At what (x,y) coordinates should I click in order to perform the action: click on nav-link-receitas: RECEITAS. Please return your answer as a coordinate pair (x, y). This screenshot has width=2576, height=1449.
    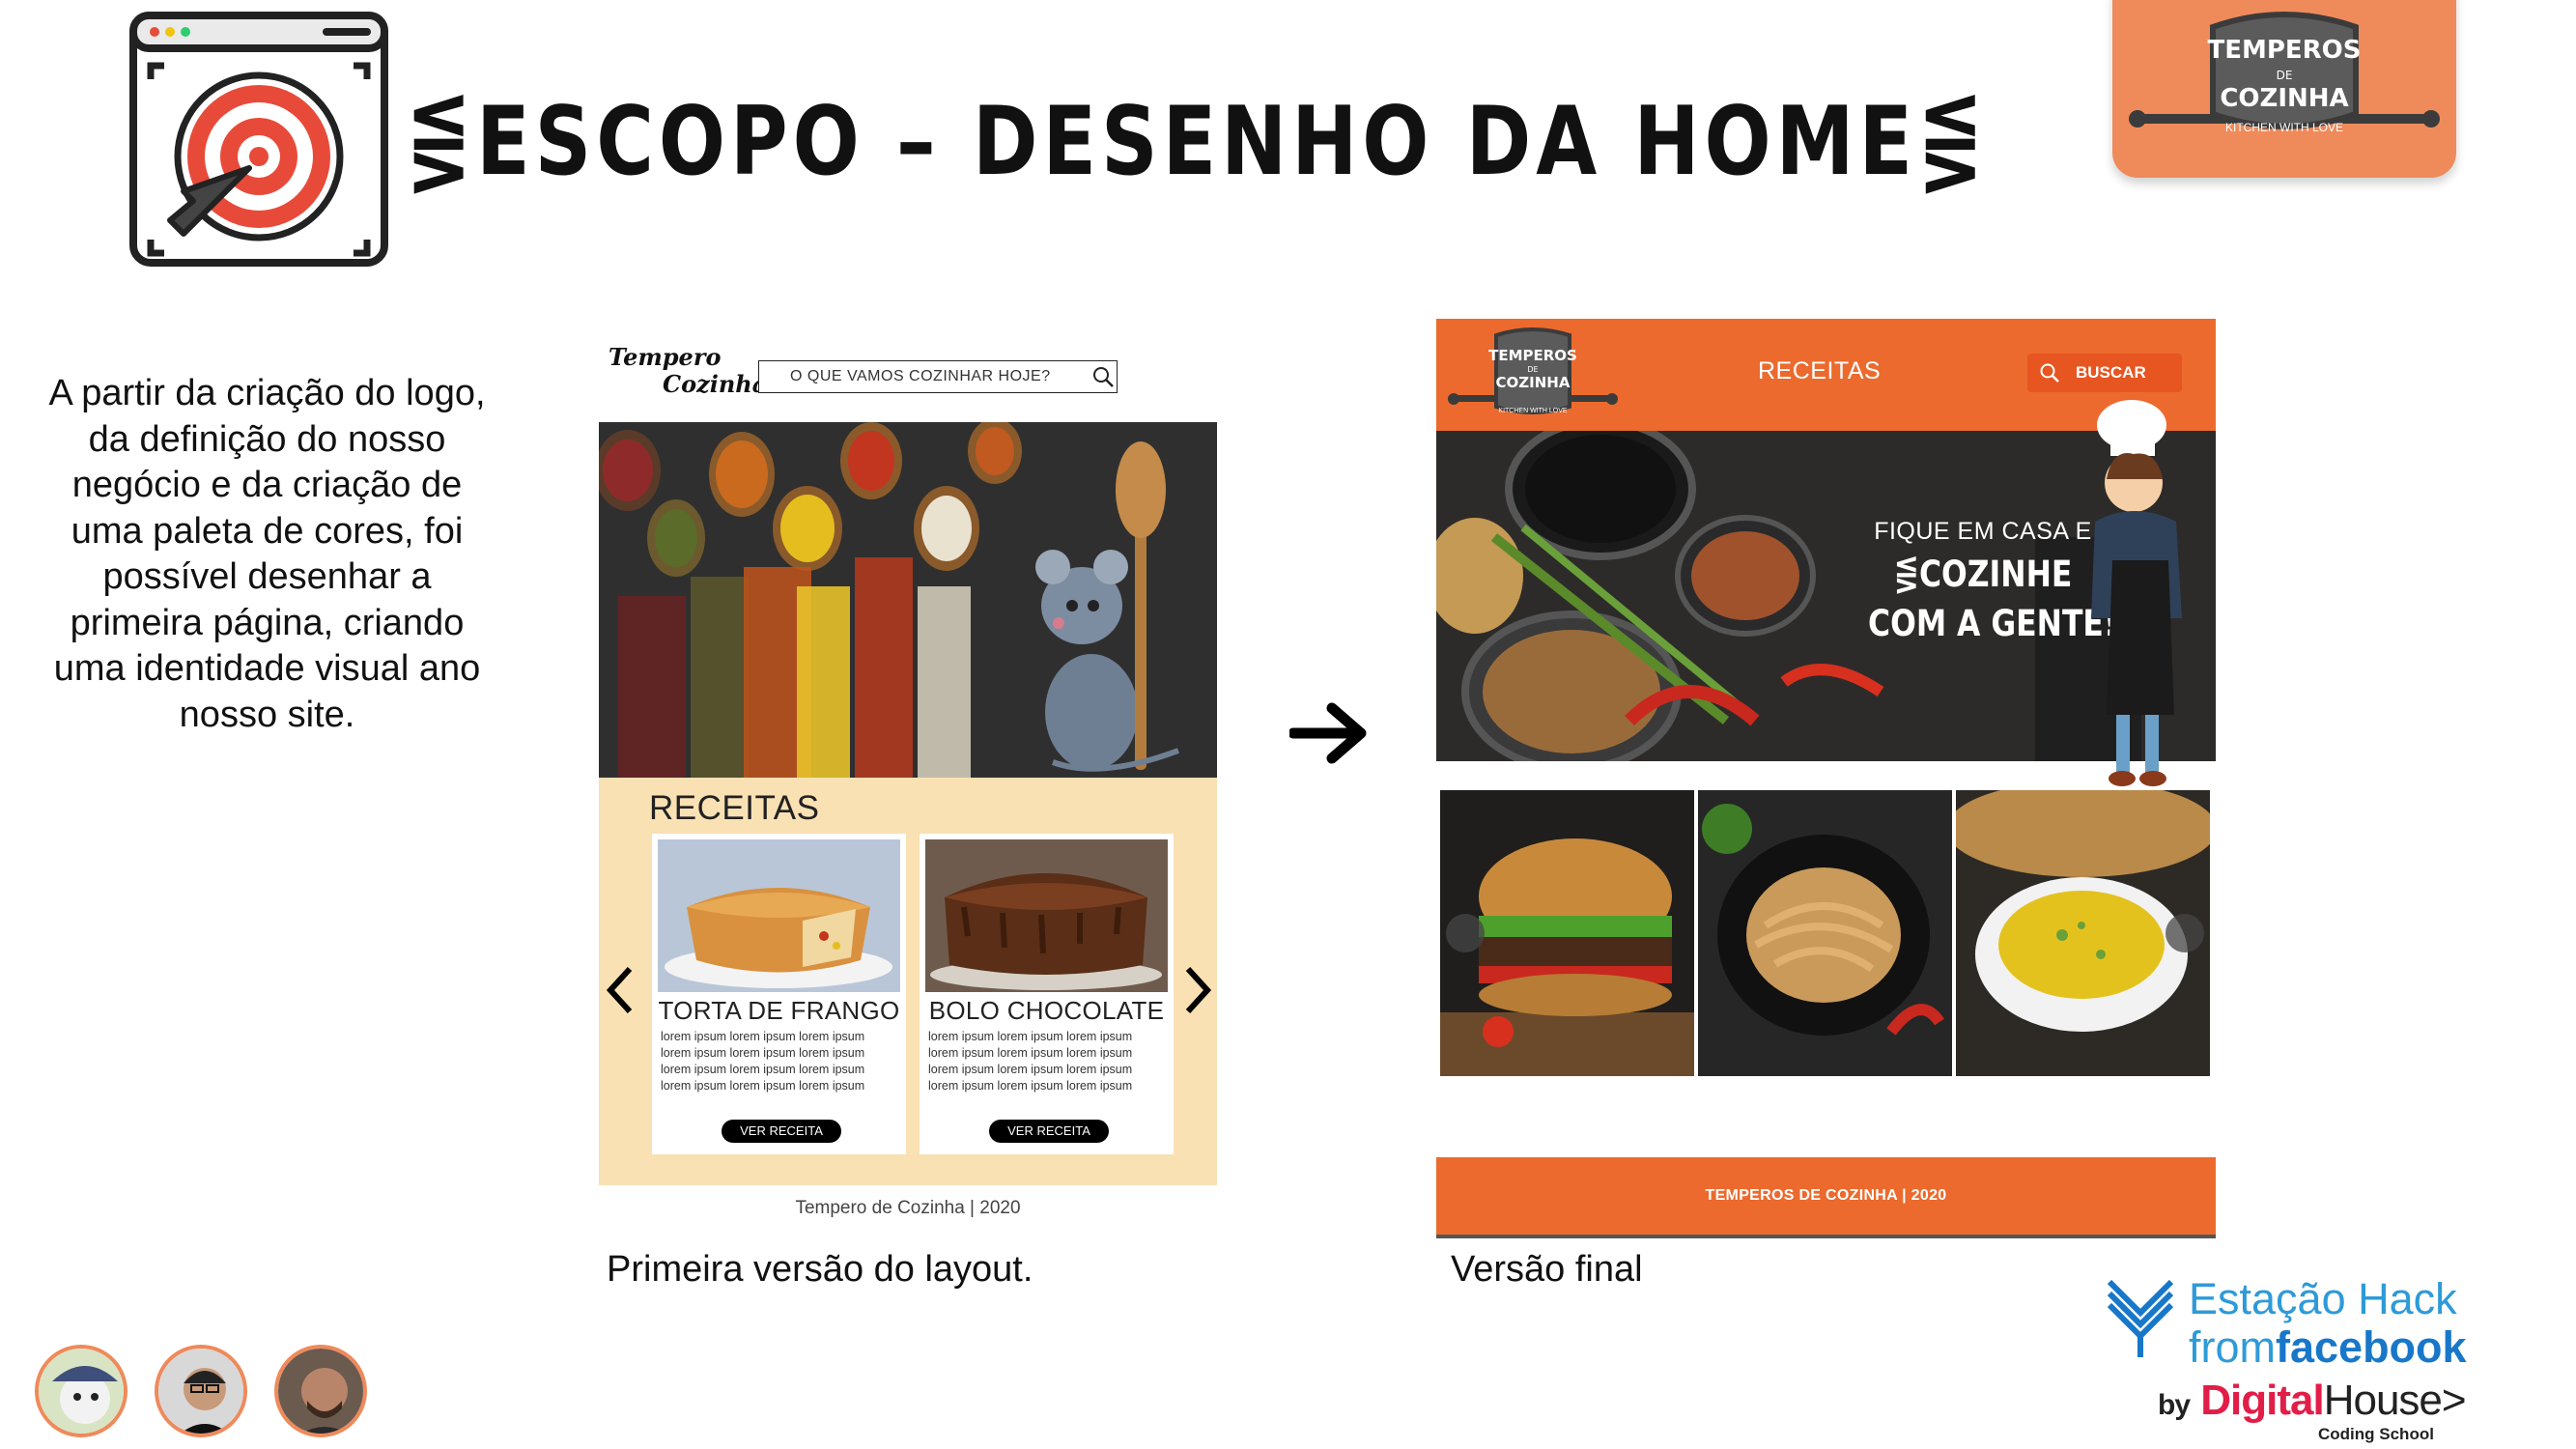
    Looking at the image, I should click on (1819, 371).